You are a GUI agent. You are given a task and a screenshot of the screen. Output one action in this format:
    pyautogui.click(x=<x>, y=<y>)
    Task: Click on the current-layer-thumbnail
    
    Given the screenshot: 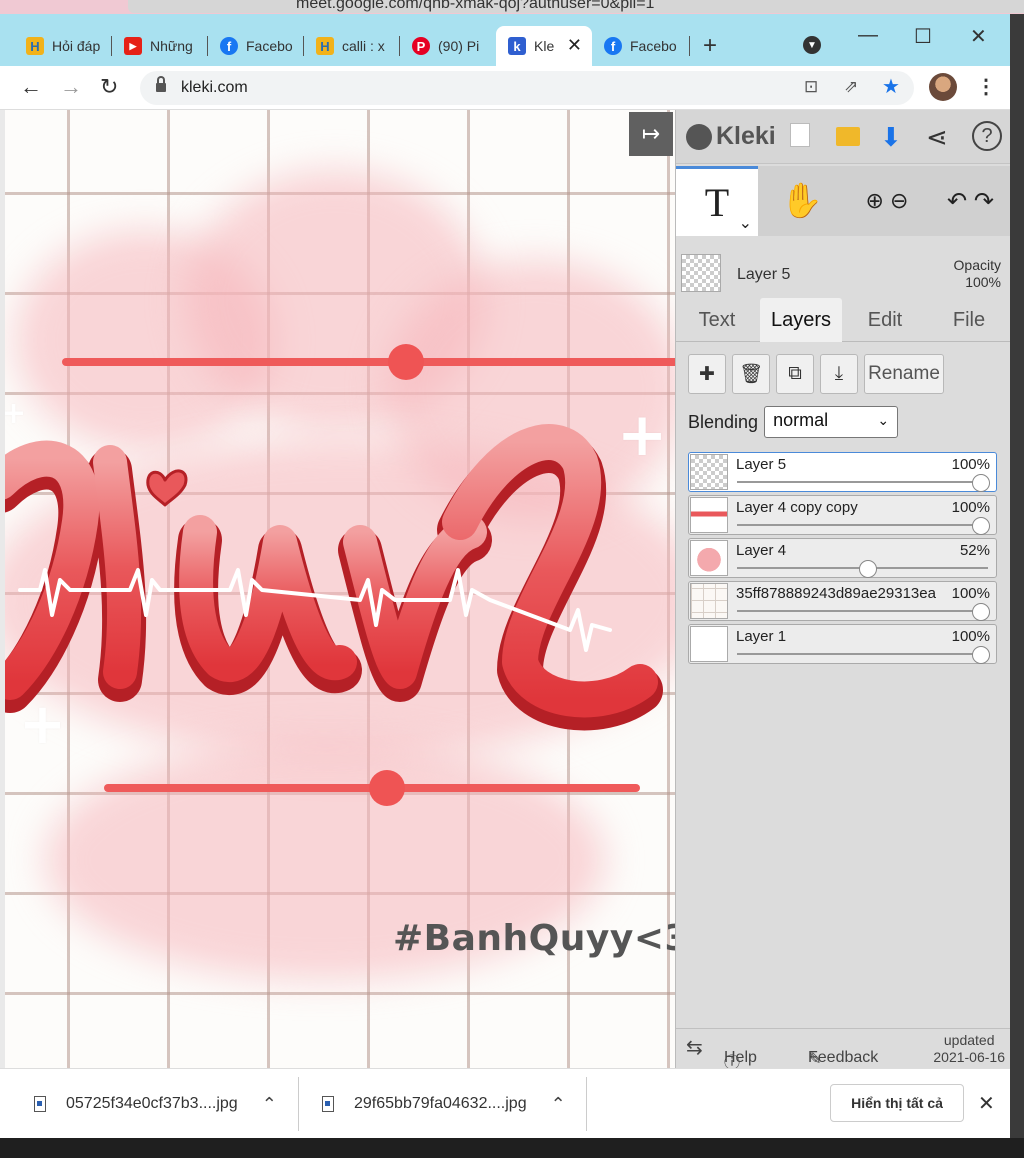 What is the action you would take?
    pyautogui.click(x=701, y=273)
    